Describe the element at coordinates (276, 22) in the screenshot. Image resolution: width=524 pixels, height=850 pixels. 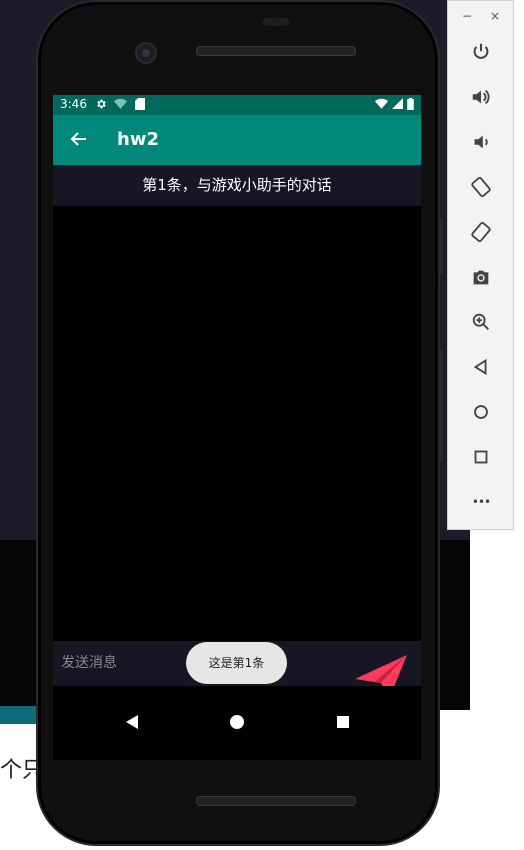
I see `phone-notch` at that location.